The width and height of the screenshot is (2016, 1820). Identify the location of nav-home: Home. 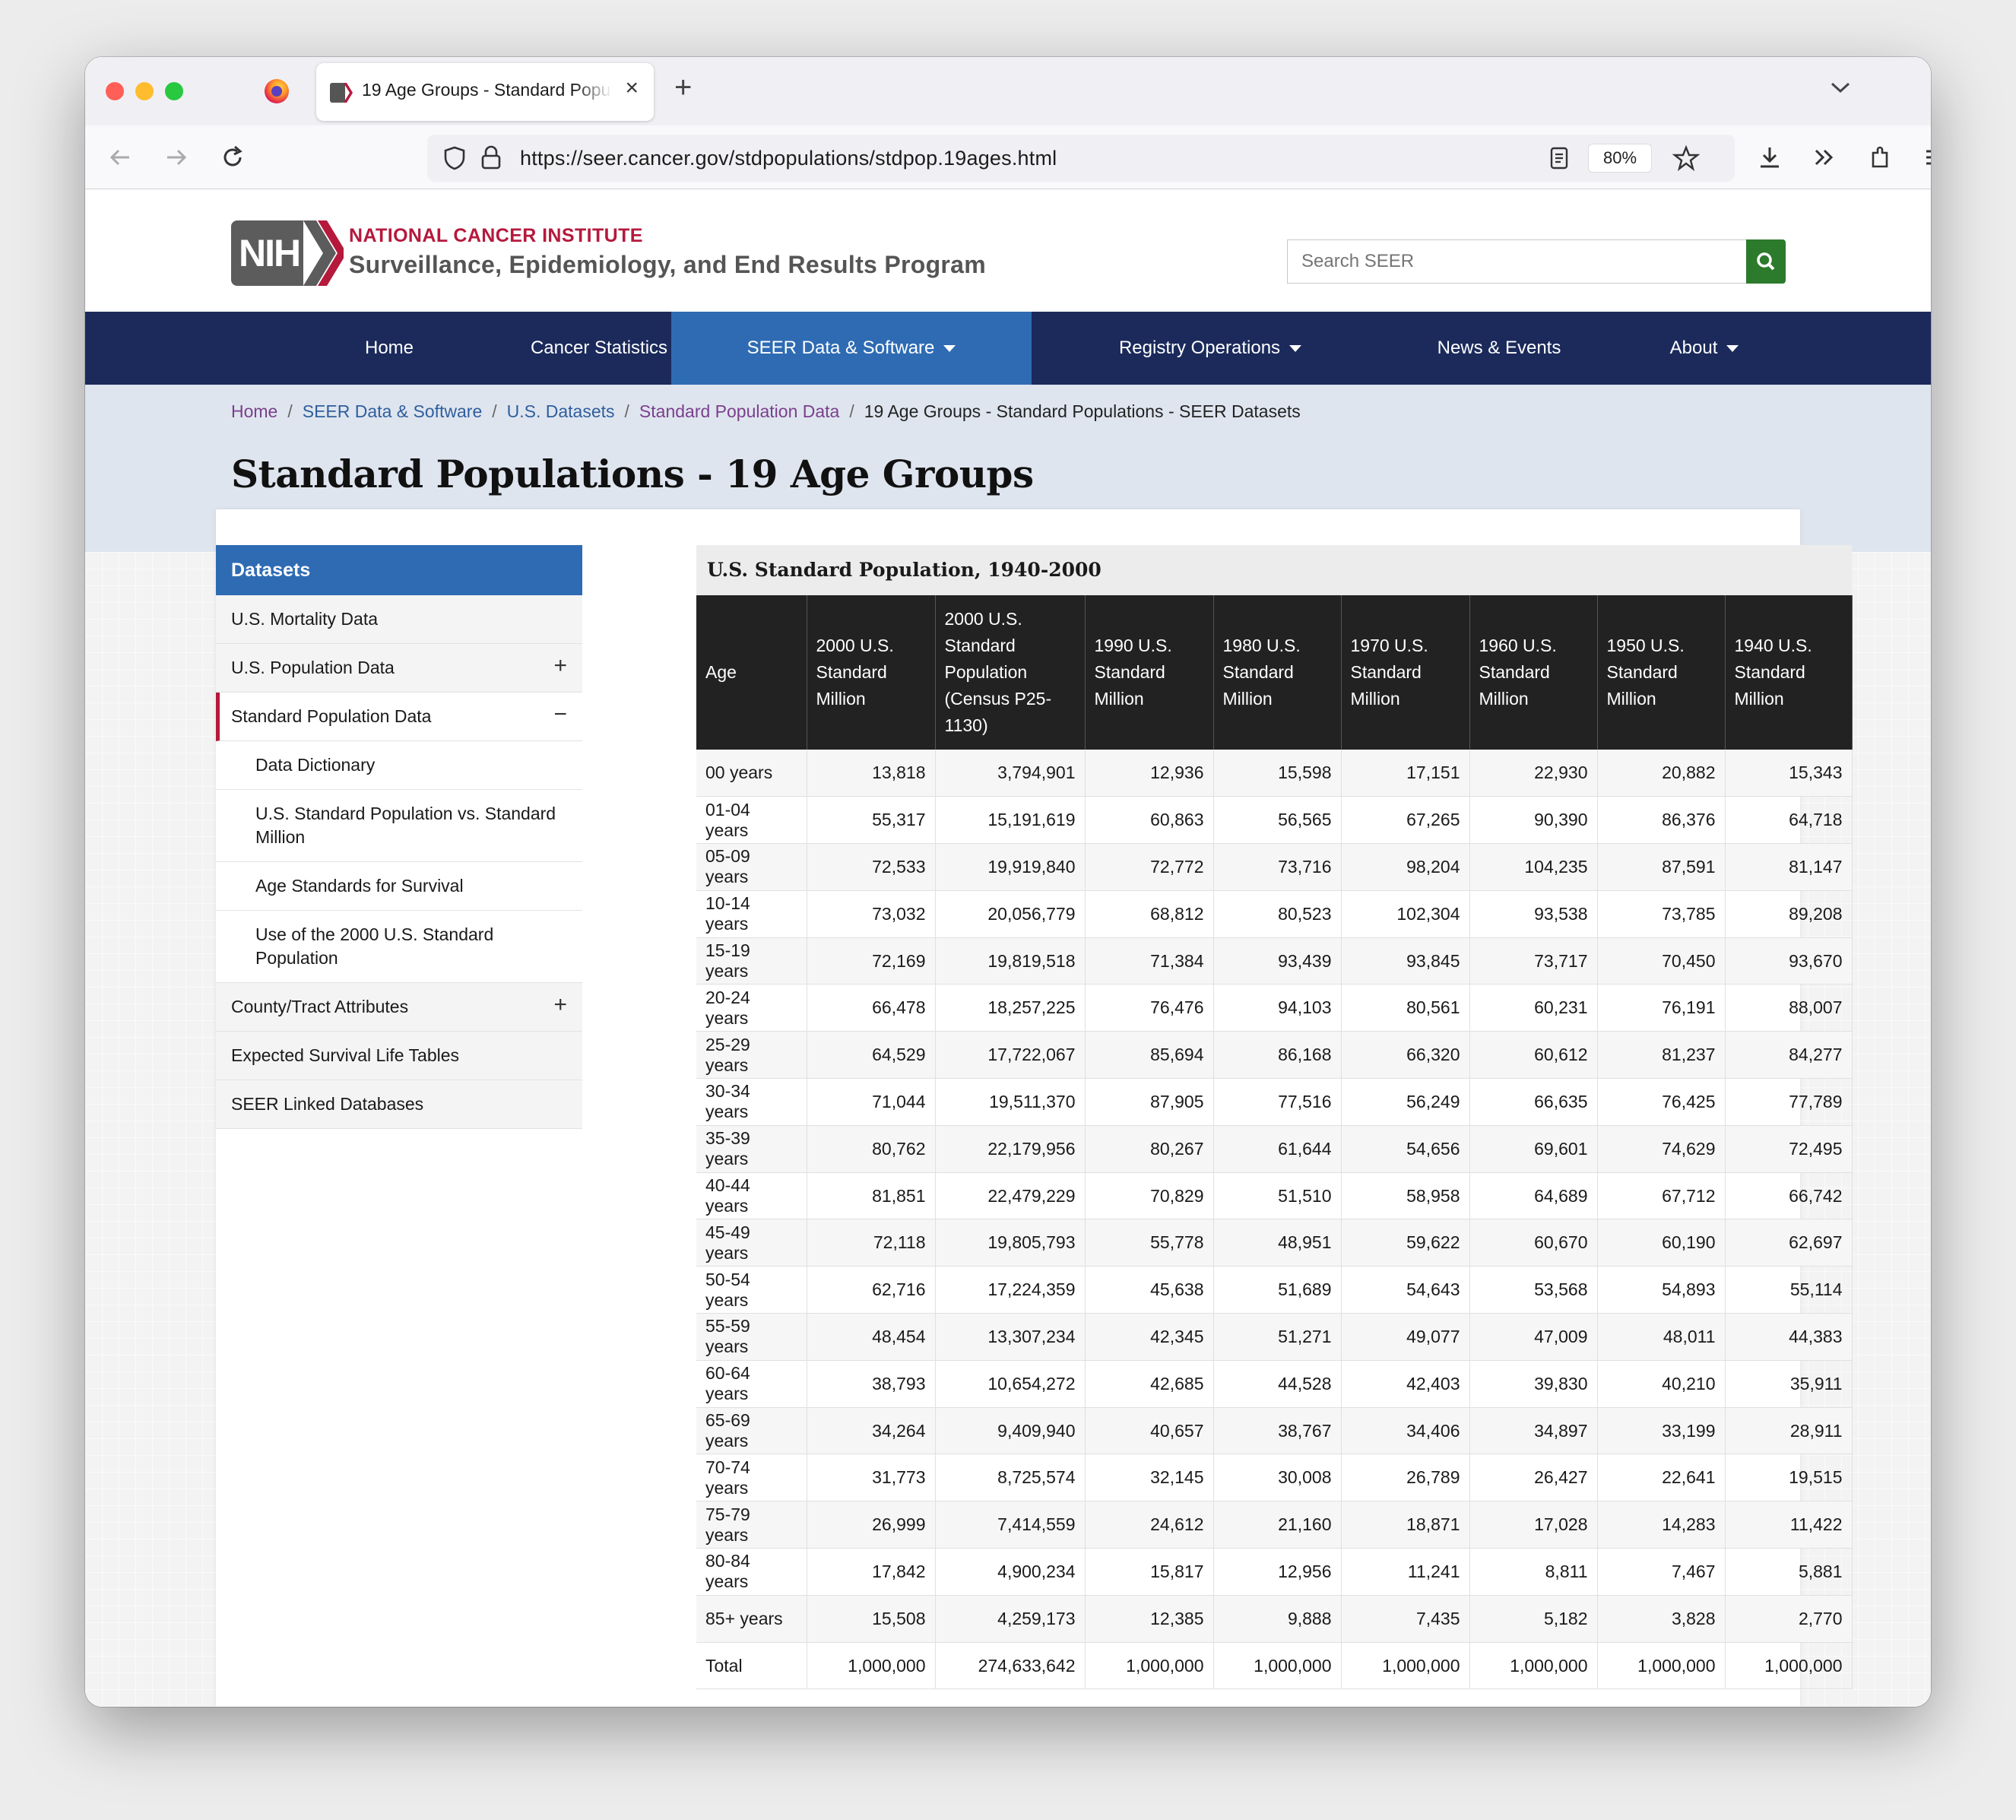
(389, 348).